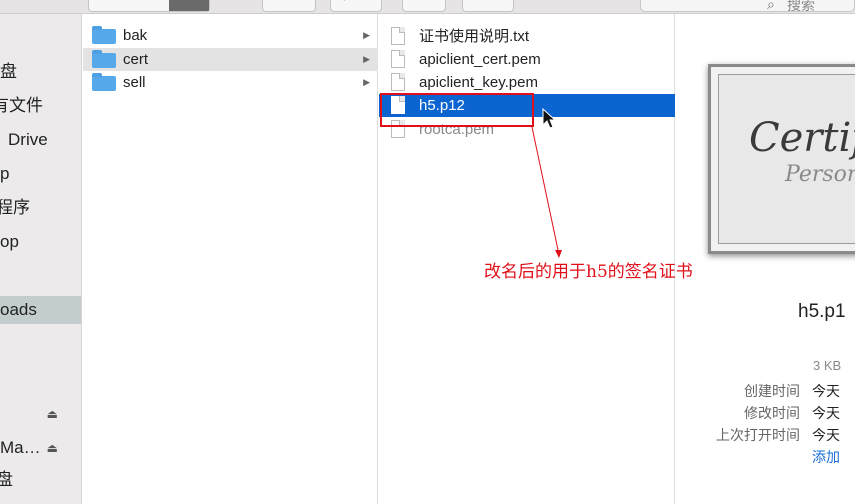 The image size is (855, 504). What do you see at coordinates (826, 391) in the screenshot?
I see `created-value: 今天` at bounding box center [826, 391].